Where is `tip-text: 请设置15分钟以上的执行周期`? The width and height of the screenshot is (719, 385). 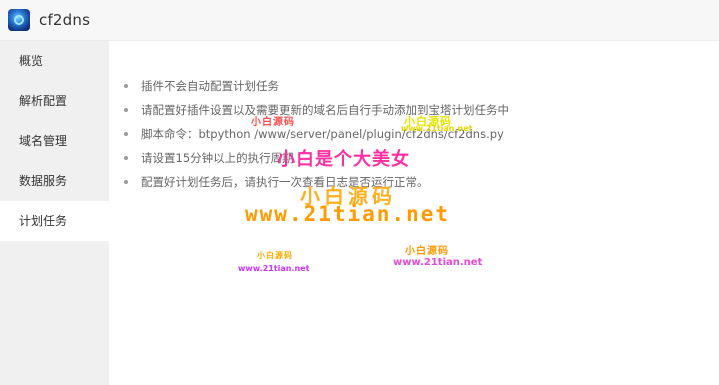
tip-text: 请设置15分钟以上的执行周期 is located at coordinates (217, 158).